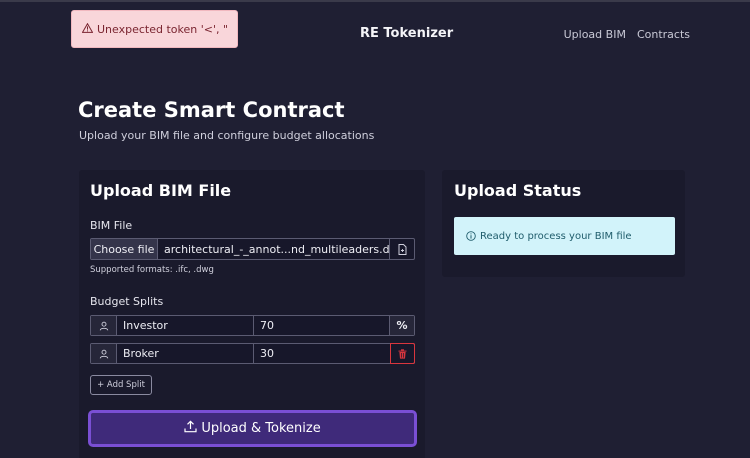 The image size is (750, 458). What do you see at coordinates (595, 34) in the screenshot?
I see `nav-upload-bim: Upload BIM` at bounding box center [595, 34].